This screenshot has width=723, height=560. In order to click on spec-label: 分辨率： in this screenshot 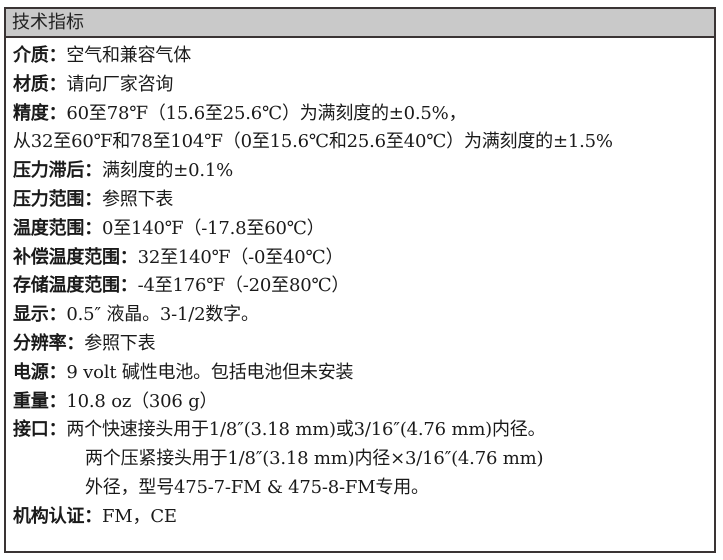, I will do `click(49, 343)`.